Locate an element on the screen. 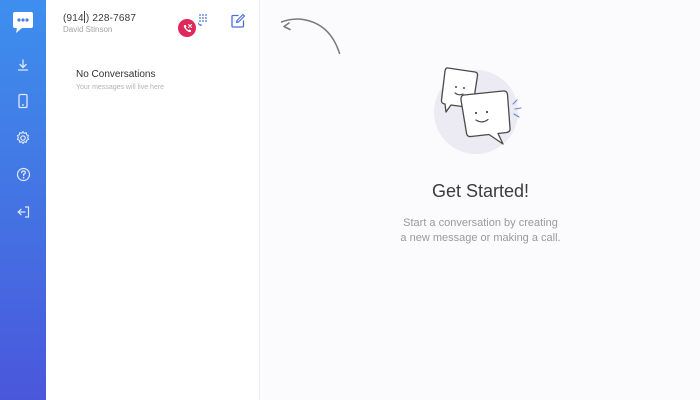  phone-number-part: ) 228-7687 is located at coordinates (111, 18).